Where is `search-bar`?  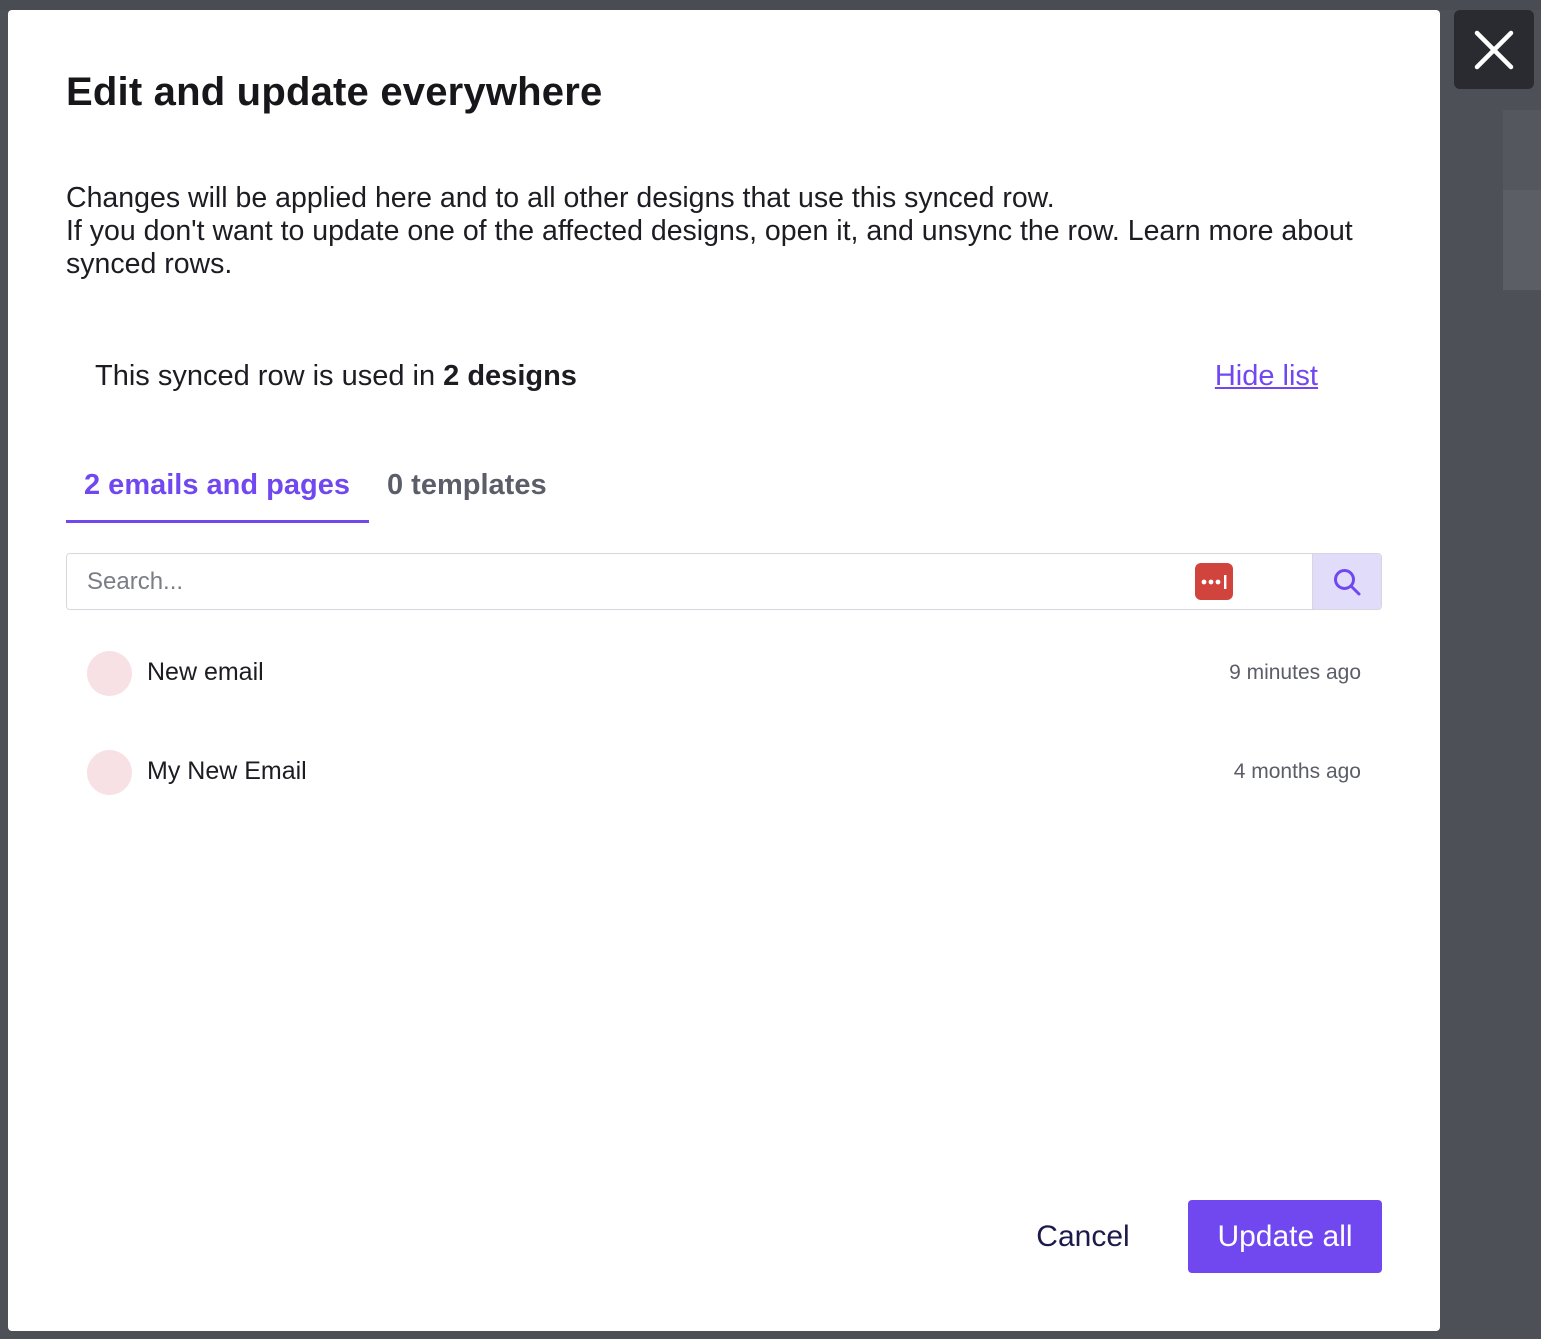
search-bar is located at coordinates (724, 581).